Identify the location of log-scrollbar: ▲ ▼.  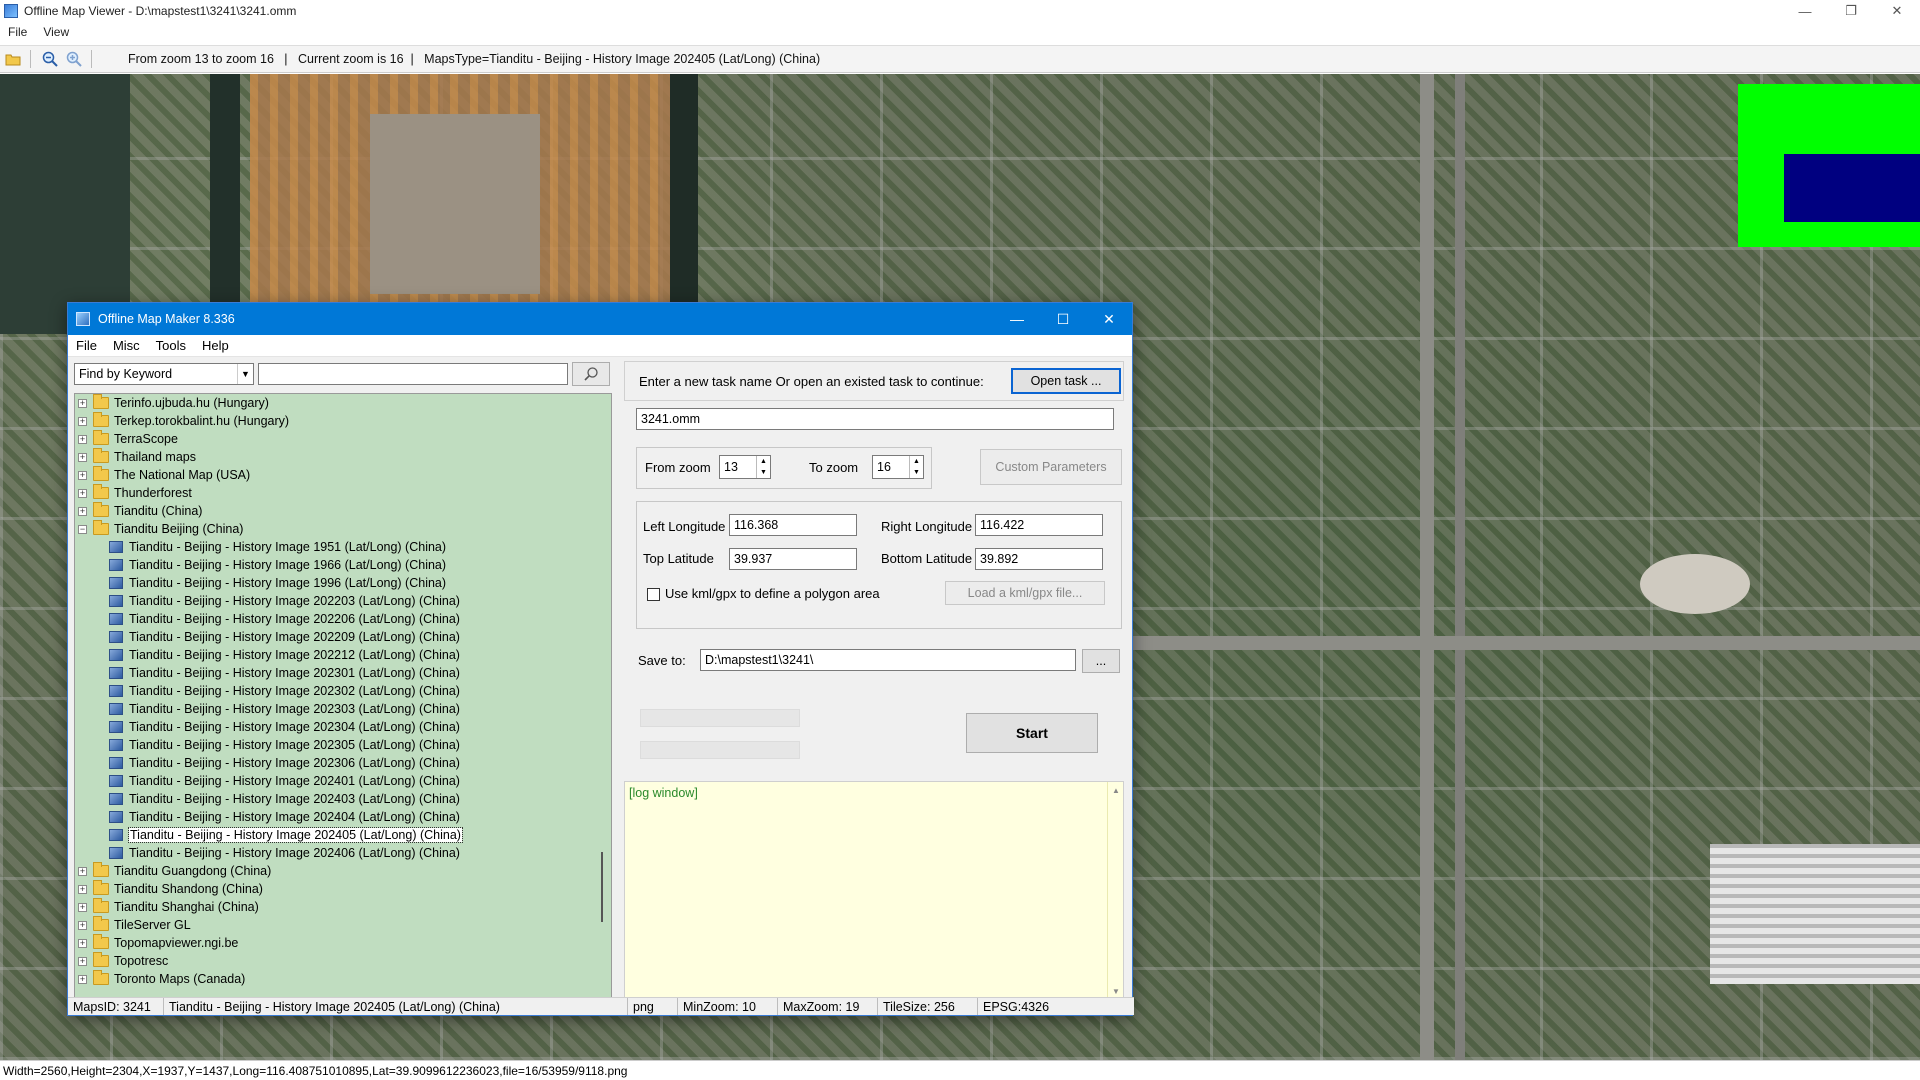
(1115, 891).